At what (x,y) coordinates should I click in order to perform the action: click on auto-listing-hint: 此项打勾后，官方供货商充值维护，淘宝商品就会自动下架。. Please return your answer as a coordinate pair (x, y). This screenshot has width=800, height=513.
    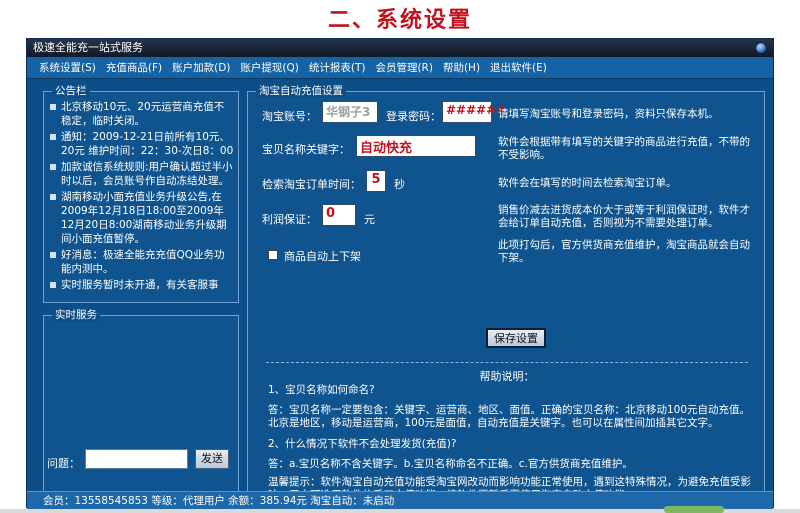
    Looking at the image, I should click on (624, 251).